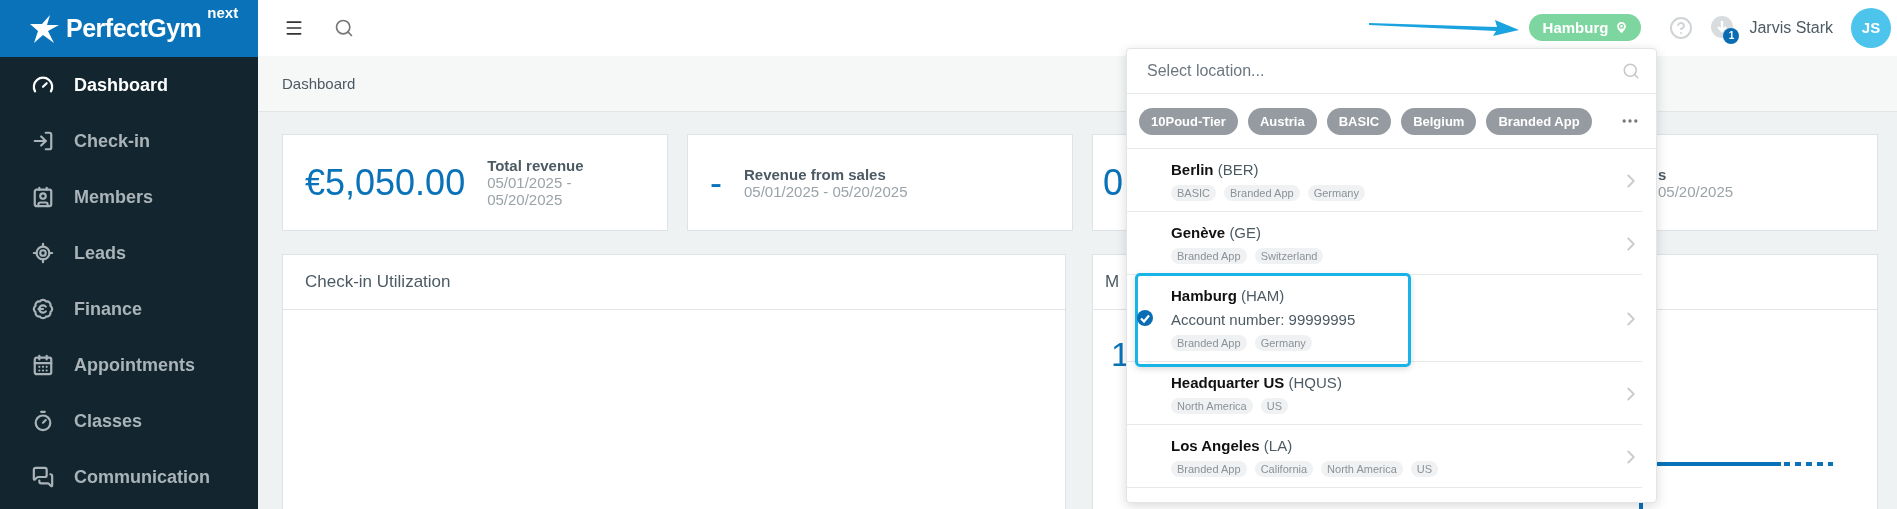  I want to click on location-name: Headquarter US (HQUS), so click(1257, 382).